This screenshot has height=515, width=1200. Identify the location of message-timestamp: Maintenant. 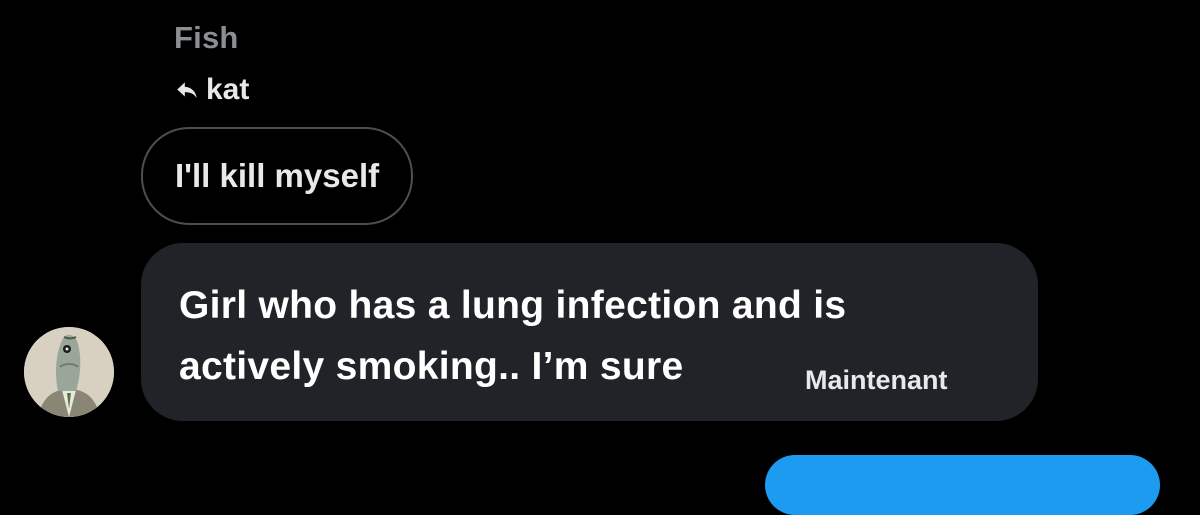
(876, 380).